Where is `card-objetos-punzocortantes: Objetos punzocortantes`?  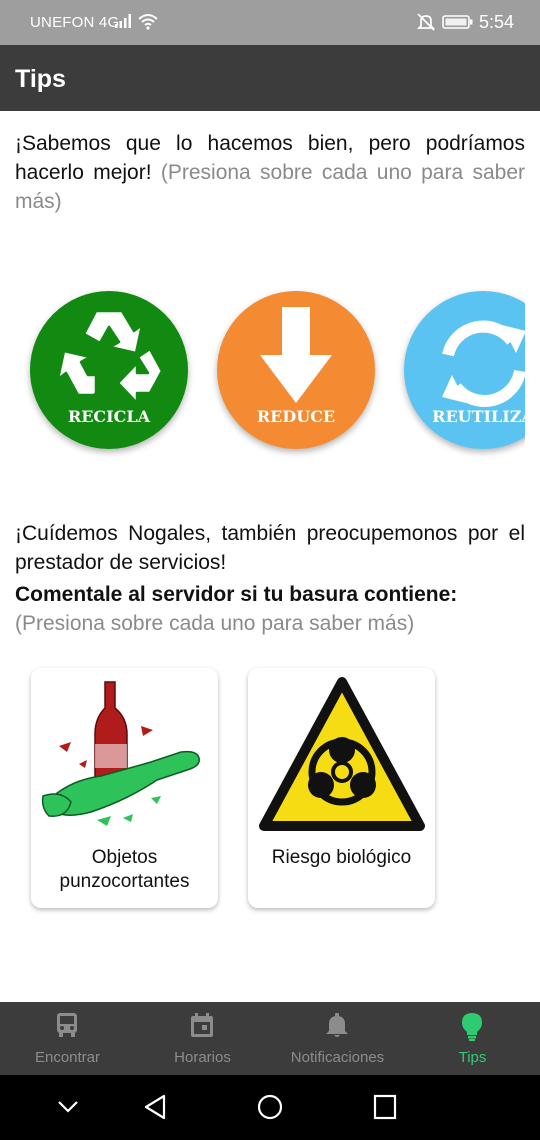 card-objetos-punzocortantes: Objetos punzocortantes is located at coordinates (124, 788).